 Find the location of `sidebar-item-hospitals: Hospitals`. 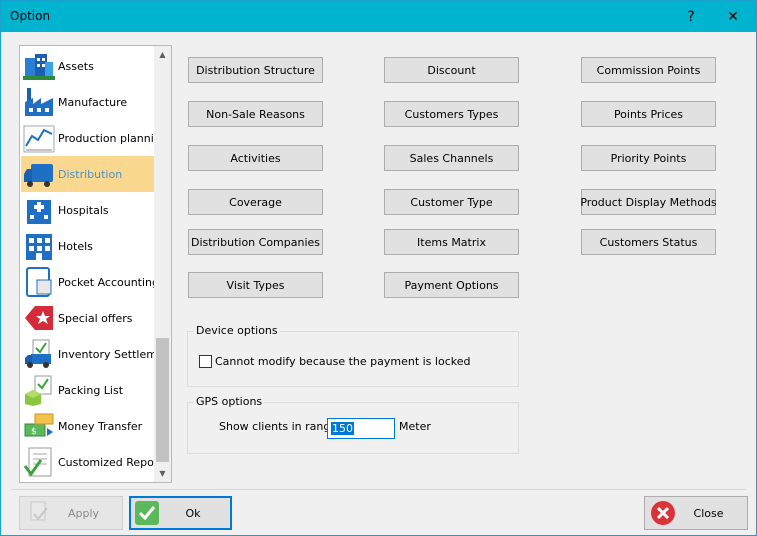

sidebar-item-hospitals: Hospitals is located at coordinates (87, 210).